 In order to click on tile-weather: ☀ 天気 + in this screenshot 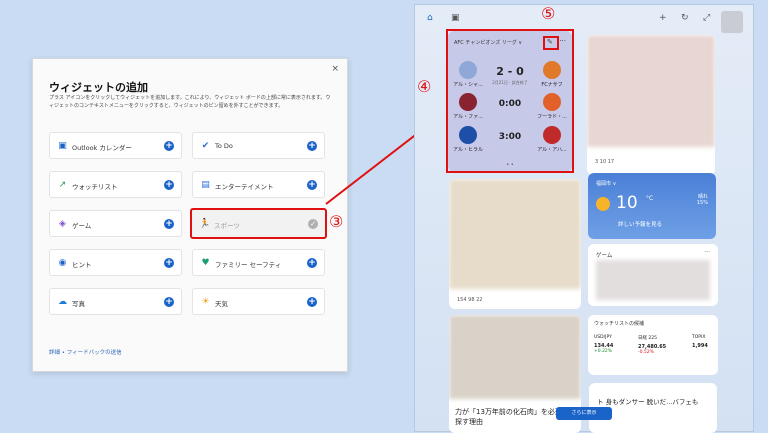, I will do `click(258, 301)`.